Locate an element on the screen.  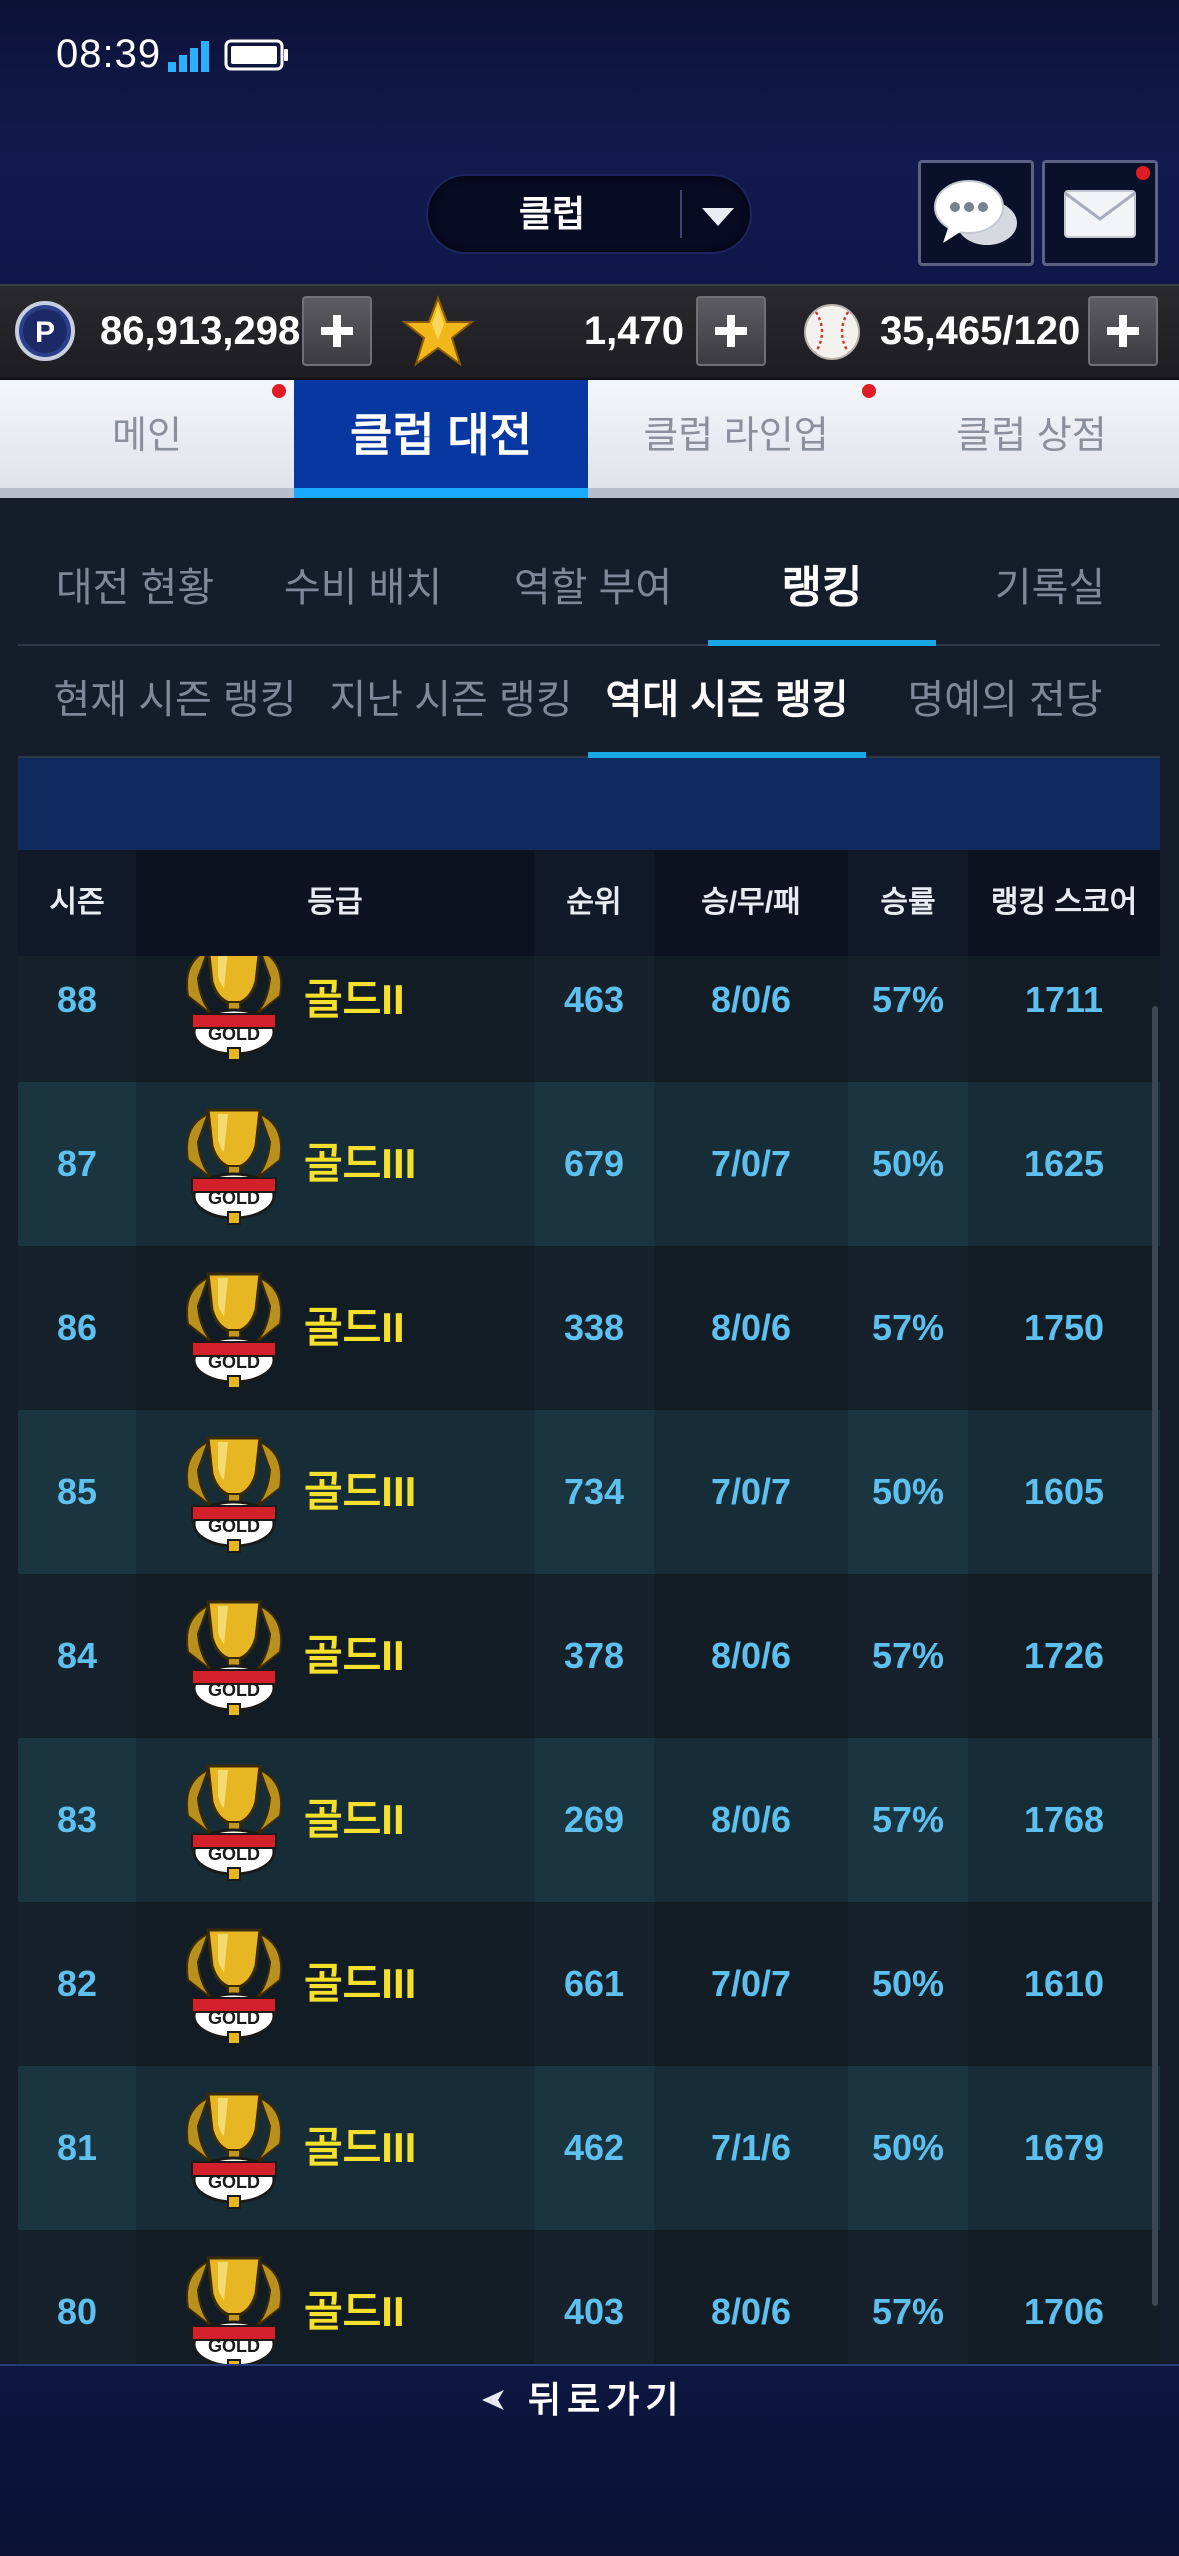
cell-rank: 378 is located at coordinates (594, 1655).